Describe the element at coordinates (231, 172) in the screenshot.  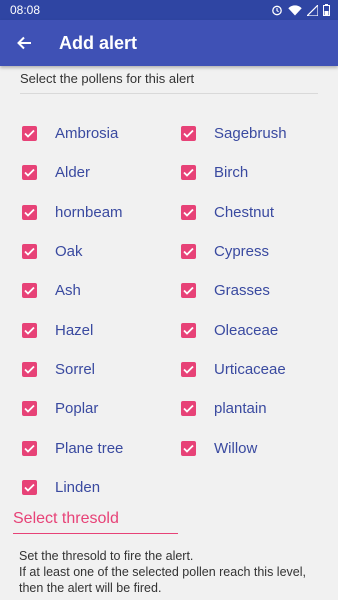
I see `checkbox-label: Birch` at that location.